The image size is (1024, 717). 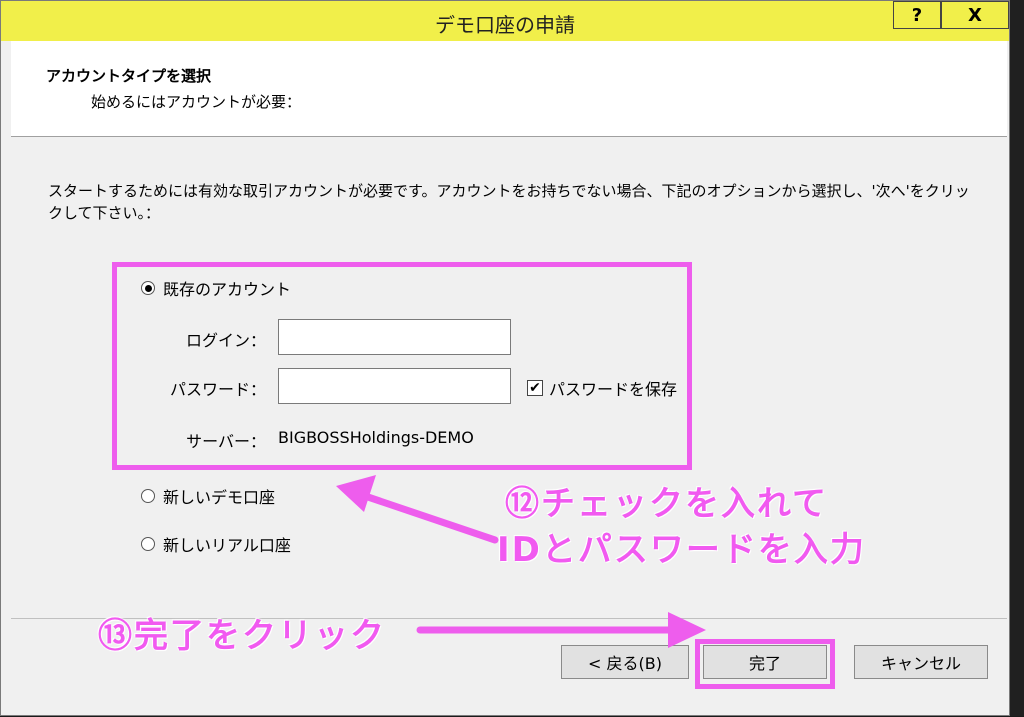 I want to click on existing-account-option: 既存のアカウント, so click(x=216, y=288).